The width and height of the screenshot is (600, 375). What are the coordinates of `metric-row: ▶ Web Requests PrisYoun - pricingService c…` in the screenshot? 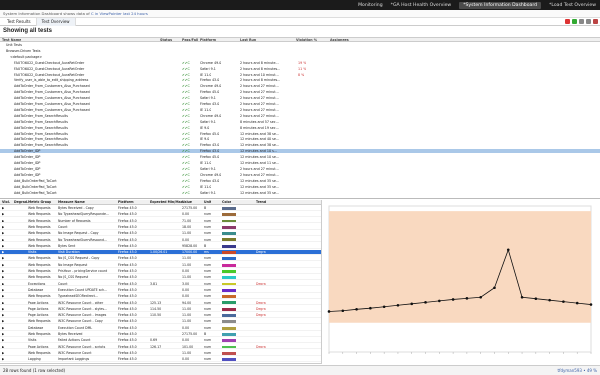 It's located at (160, 271).